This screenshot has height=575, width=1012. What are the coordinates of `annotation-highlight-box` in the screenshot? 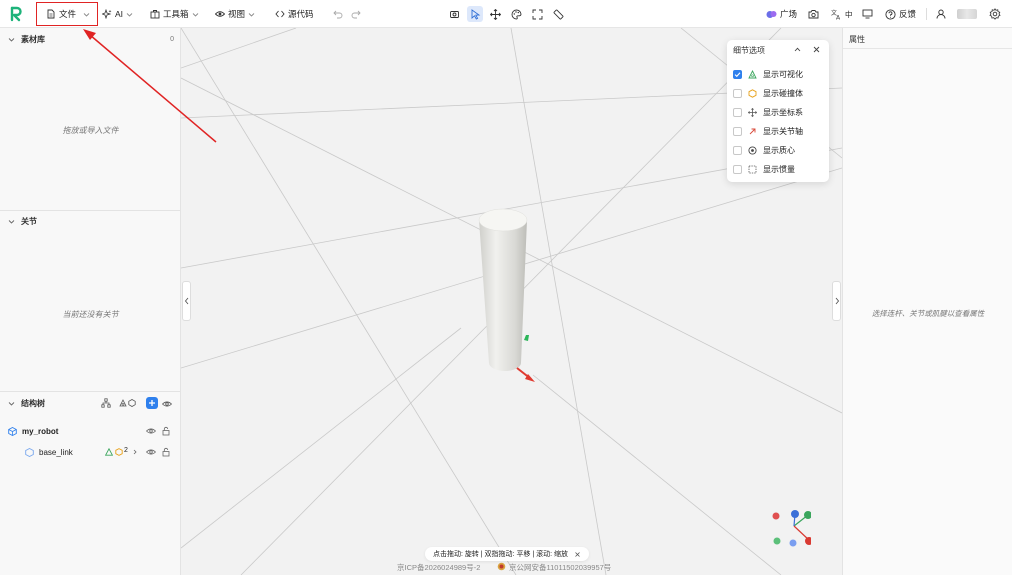 It's located at (67, 14).